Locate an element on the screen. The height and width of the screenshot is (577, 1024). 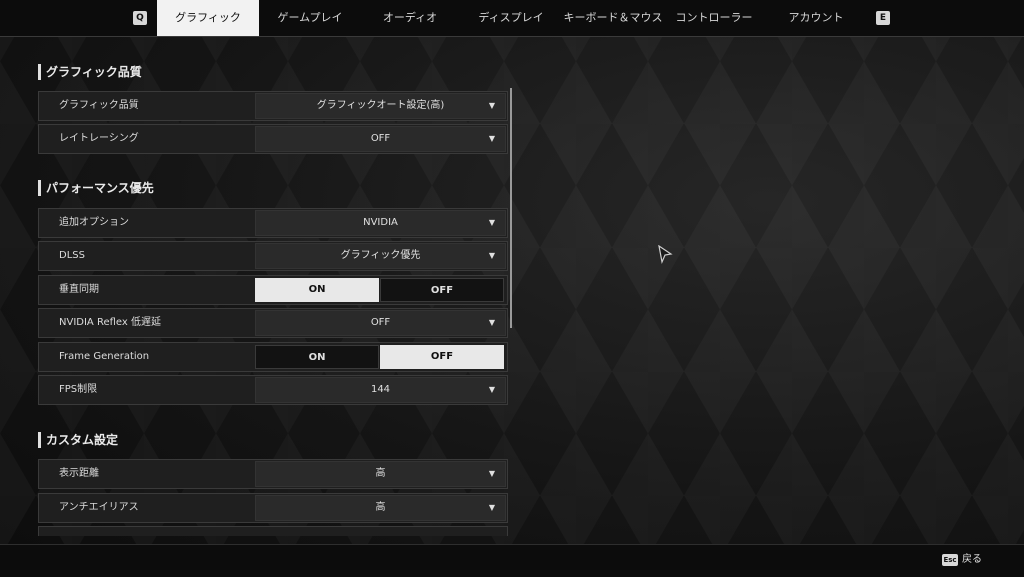
mouse-cursor-icon is located at coordinates (665, 255).